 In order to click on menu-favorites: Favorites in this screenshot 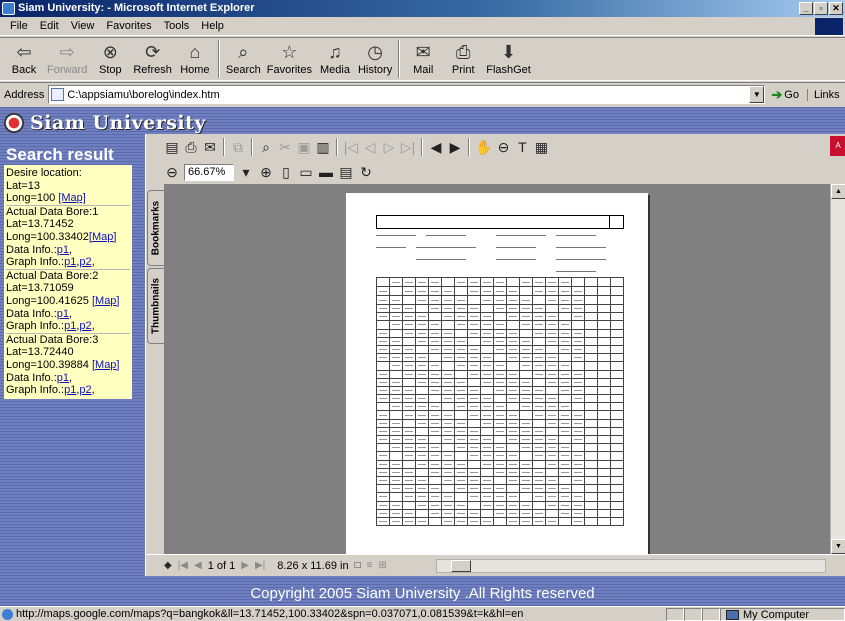, I will do `click(128, 26)`.